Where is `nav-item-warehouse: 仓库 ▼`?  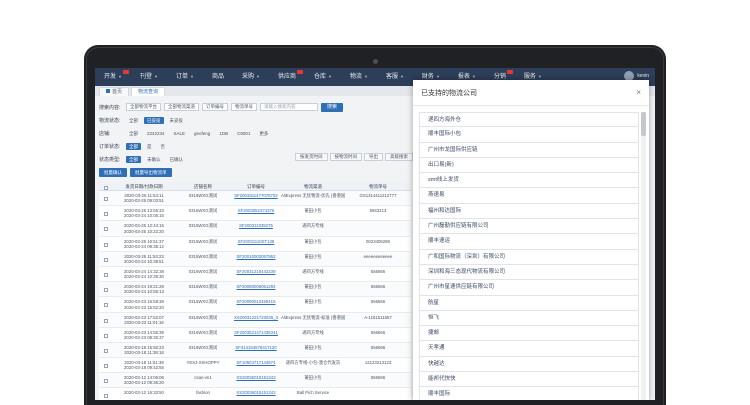 nav-item-warehouse: 仓库 ▼ is located at coordinates (323, 77).